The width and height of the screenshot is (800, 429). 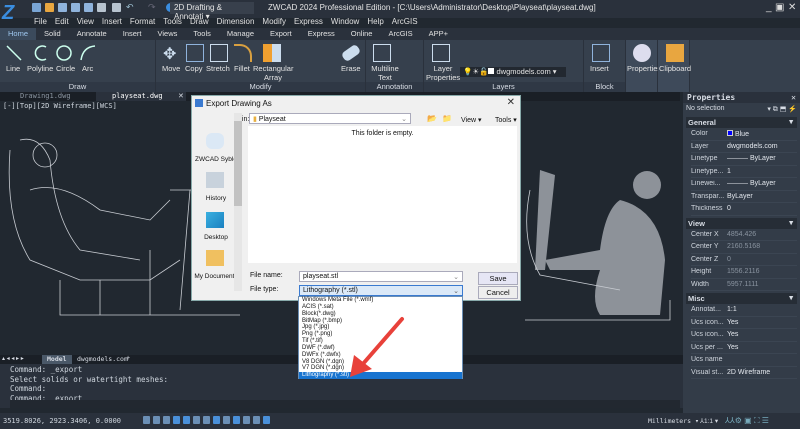 I want to click on view-menu-button: View ▾, so click(x=471, y=120).